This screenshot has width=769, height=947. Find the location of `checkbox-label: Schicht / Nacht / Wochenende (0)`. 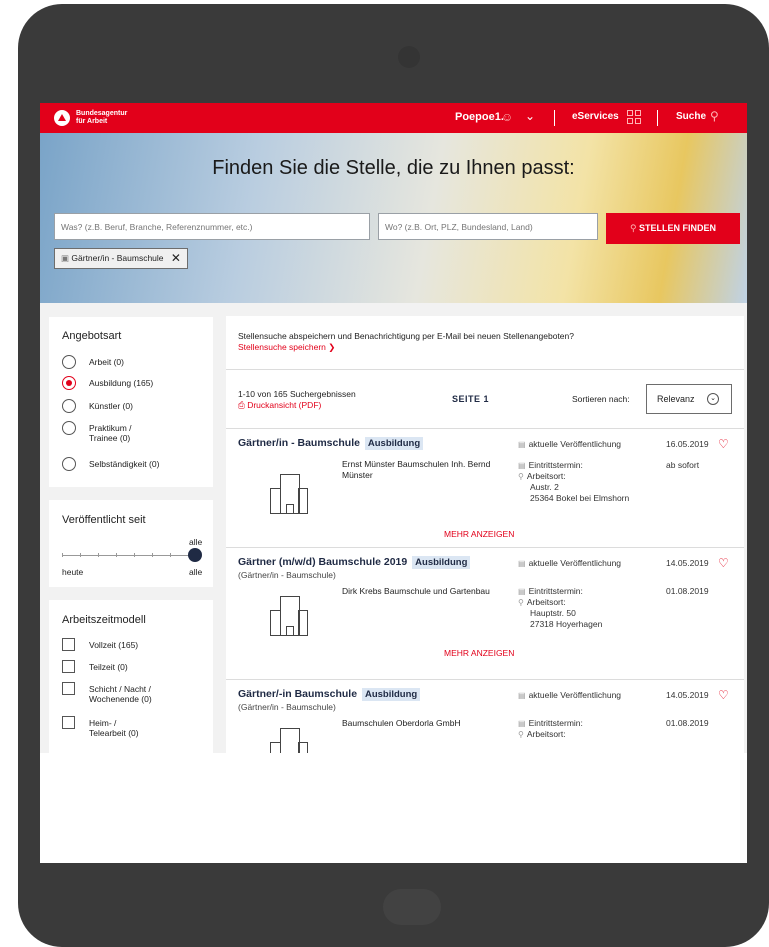

checkbox-label: Schicht / Nacht / Wochenende (0) is located at coordinates (120, 694).